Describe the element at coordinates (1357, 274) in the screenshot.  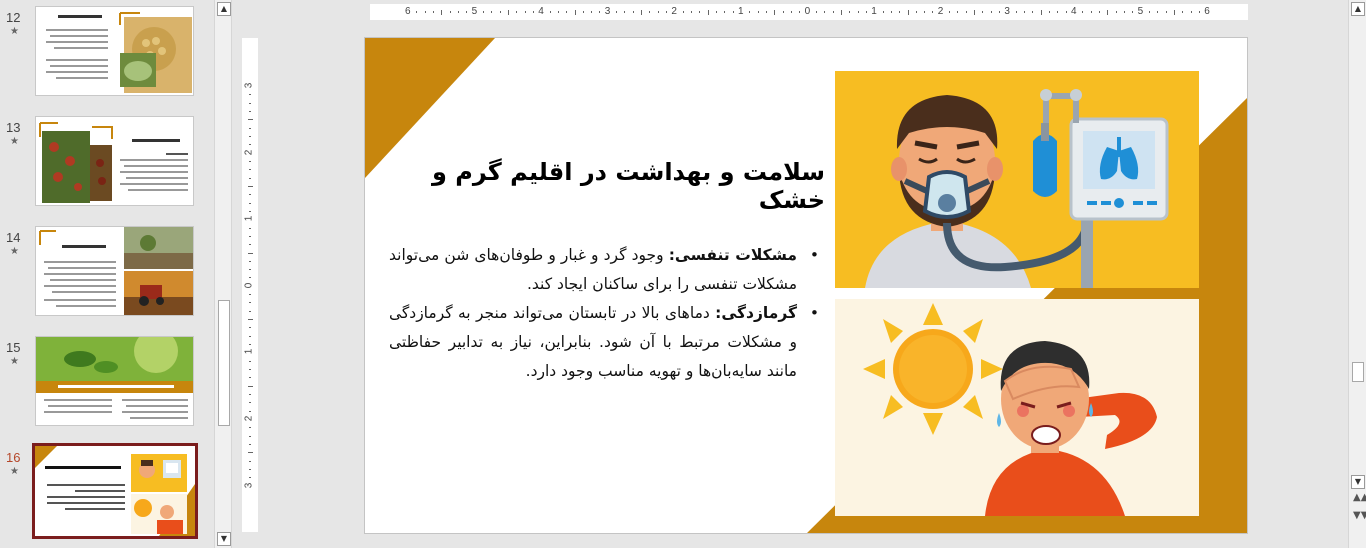
I see `slide-scrollbar: ▲ ▼ ▲▲ ▼▼` at that location.